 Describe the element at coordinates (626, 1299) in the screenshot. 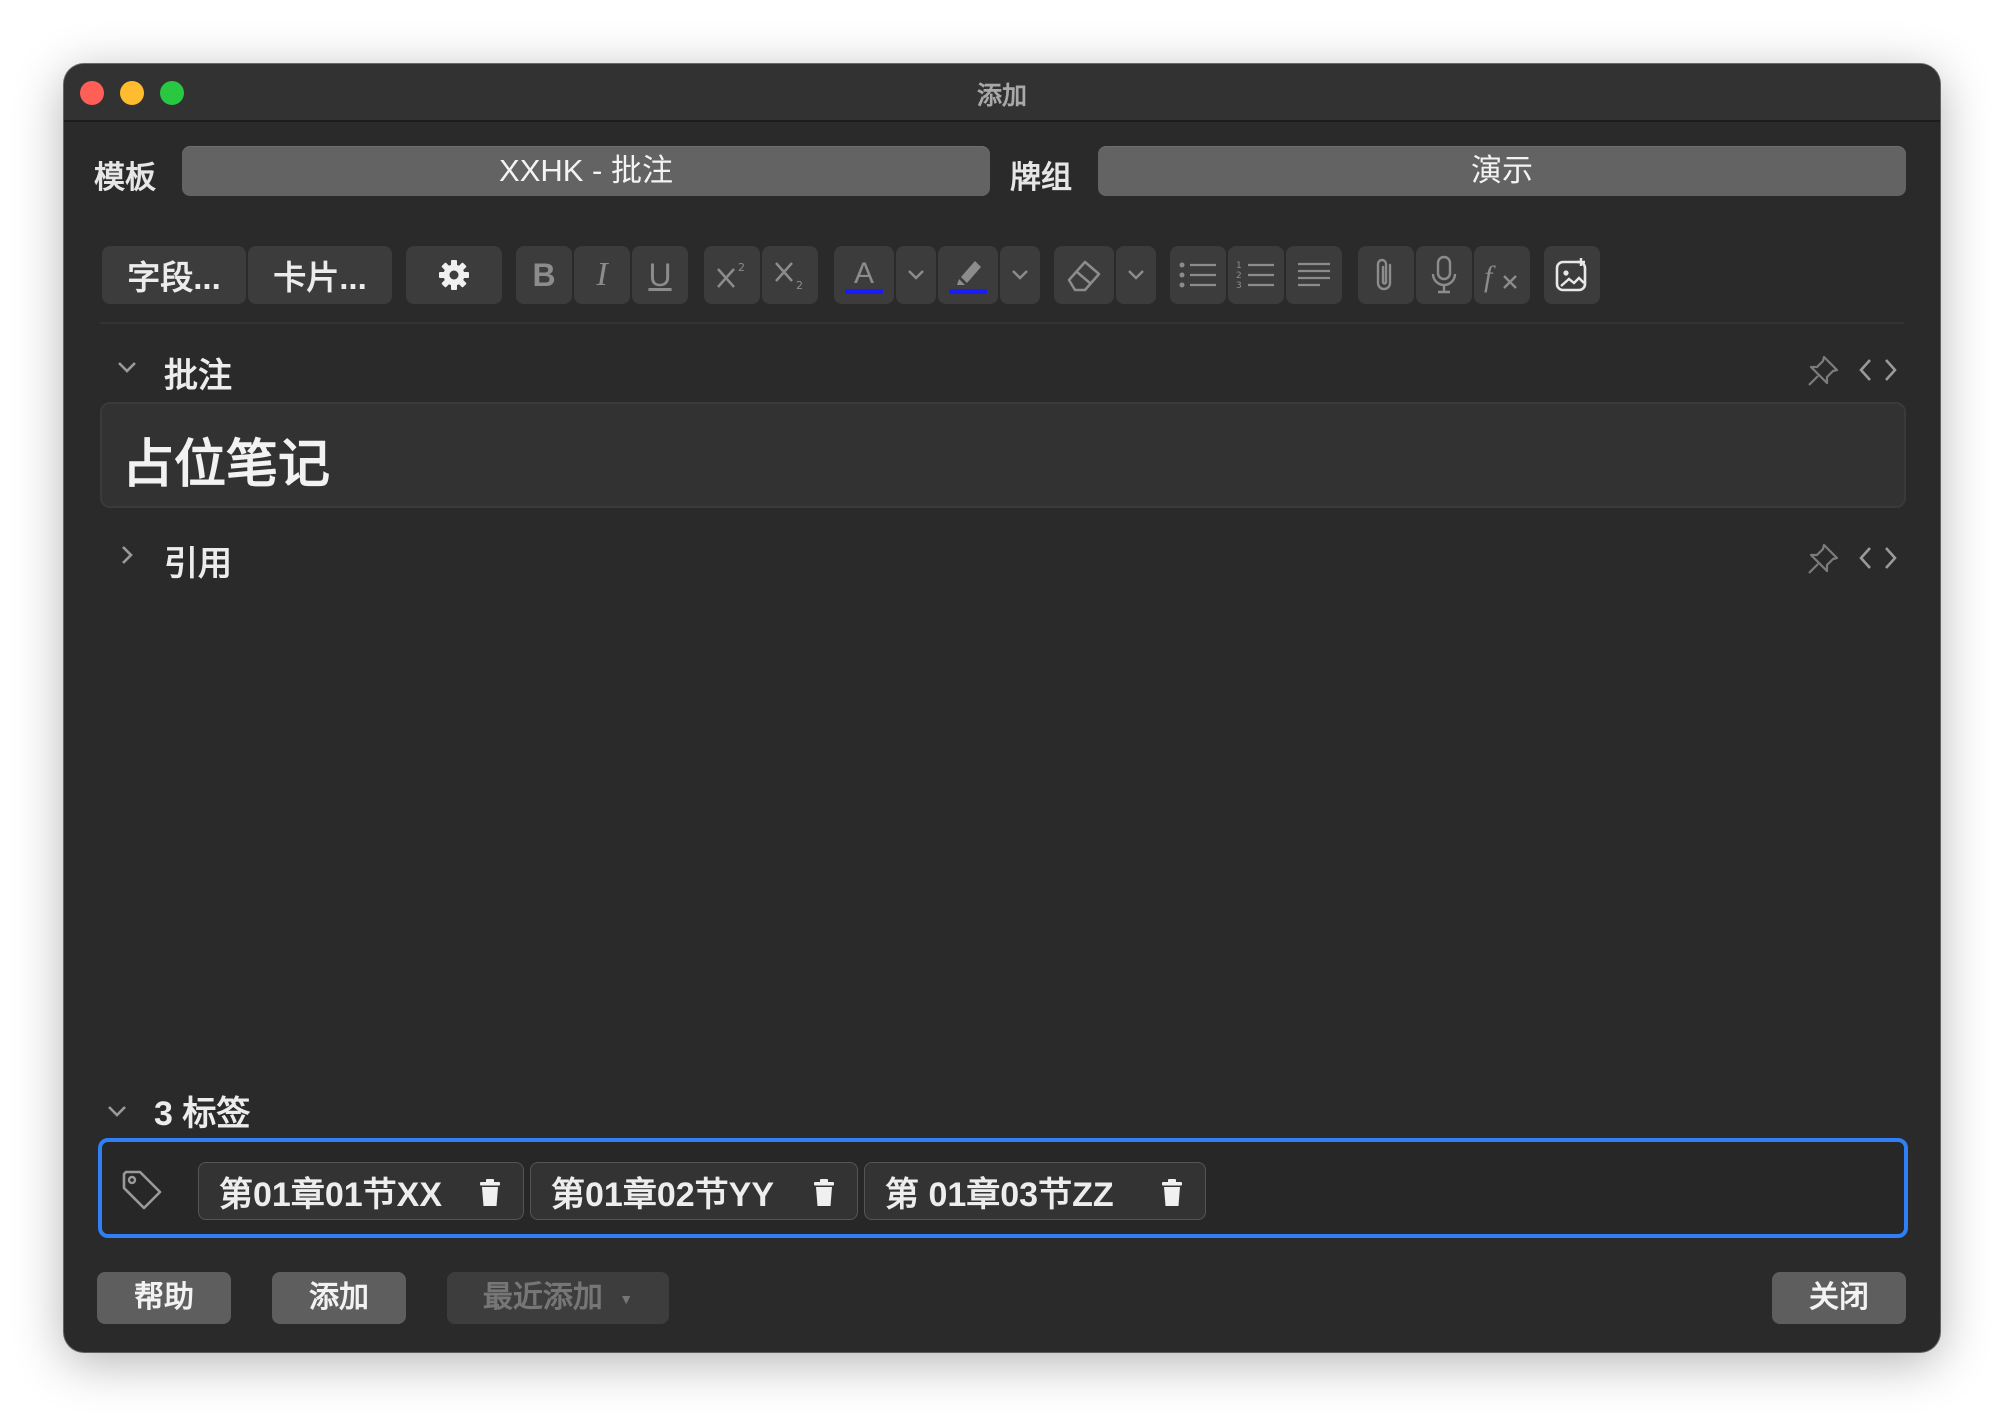

I see `dropdown-arrow-icon: ▼` at that location.